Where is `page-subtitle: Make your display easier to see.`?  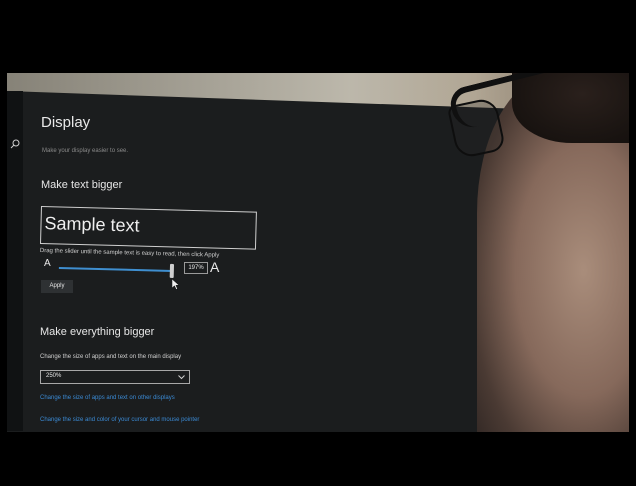
page-subtitle: Make your display easier to see. is located at coordinates (85, 151).